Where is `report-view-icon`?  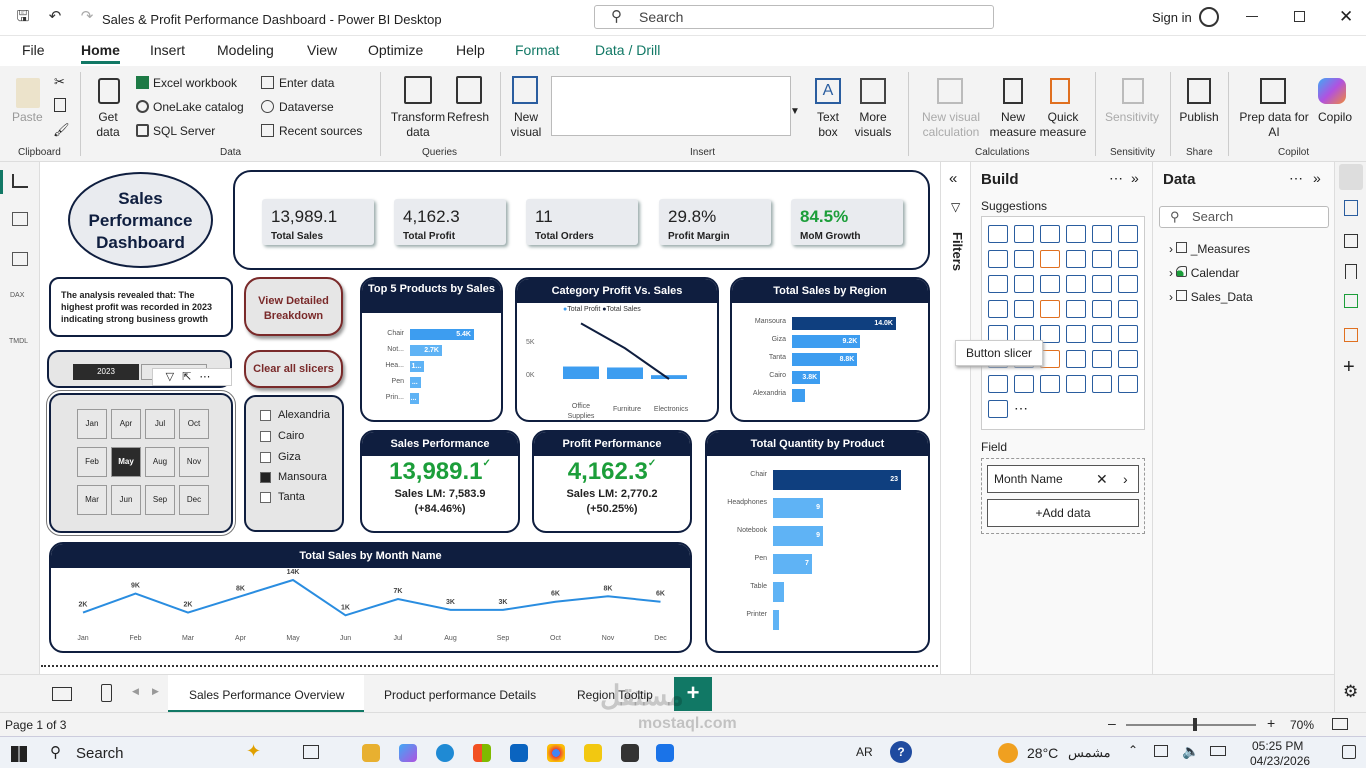
report-view-icon is located at coordinates (20, 181).